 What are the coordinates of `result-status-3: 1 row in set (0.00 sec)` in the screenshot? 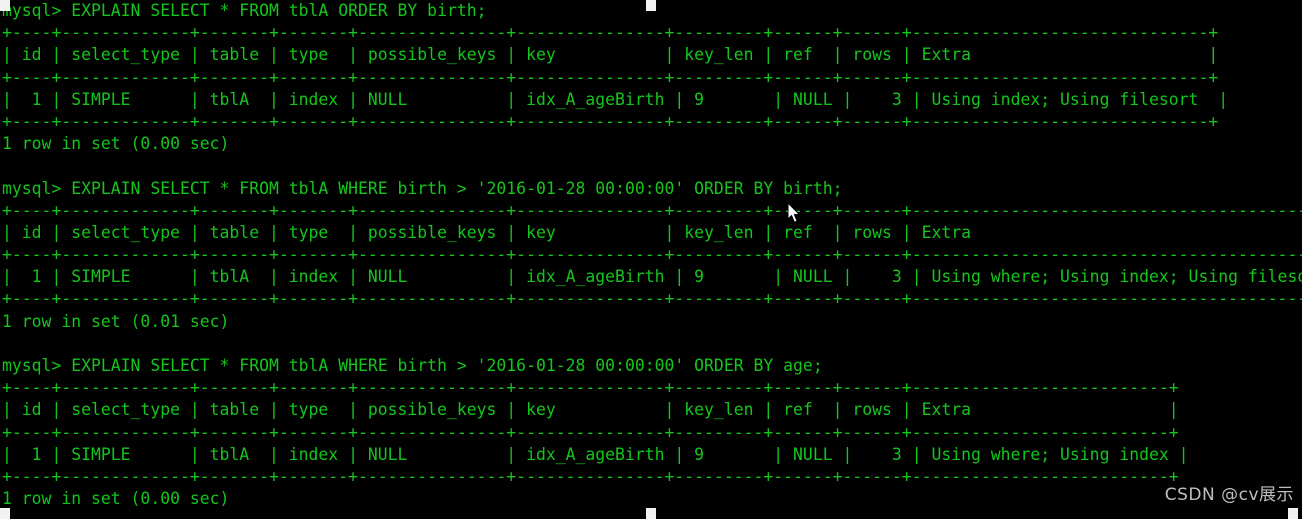 It's located at (116, 499).